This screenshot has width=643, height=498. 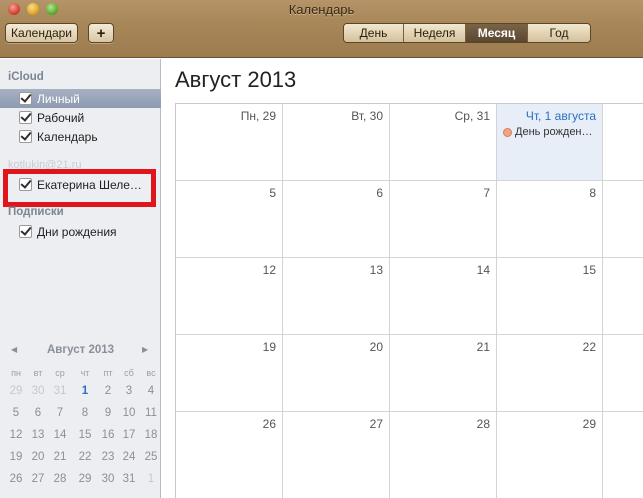 What do you see at coordinates (443, 373) in the screenshot?
I see `day-cell: 21` at bounding box center [443, 373].